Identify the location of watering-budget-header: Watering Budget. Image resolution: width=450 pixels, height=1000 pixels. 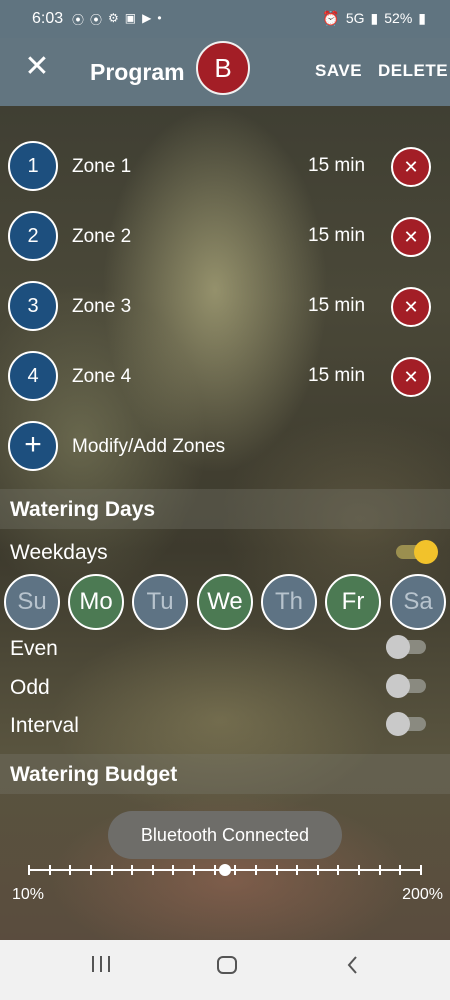
(225, 774).